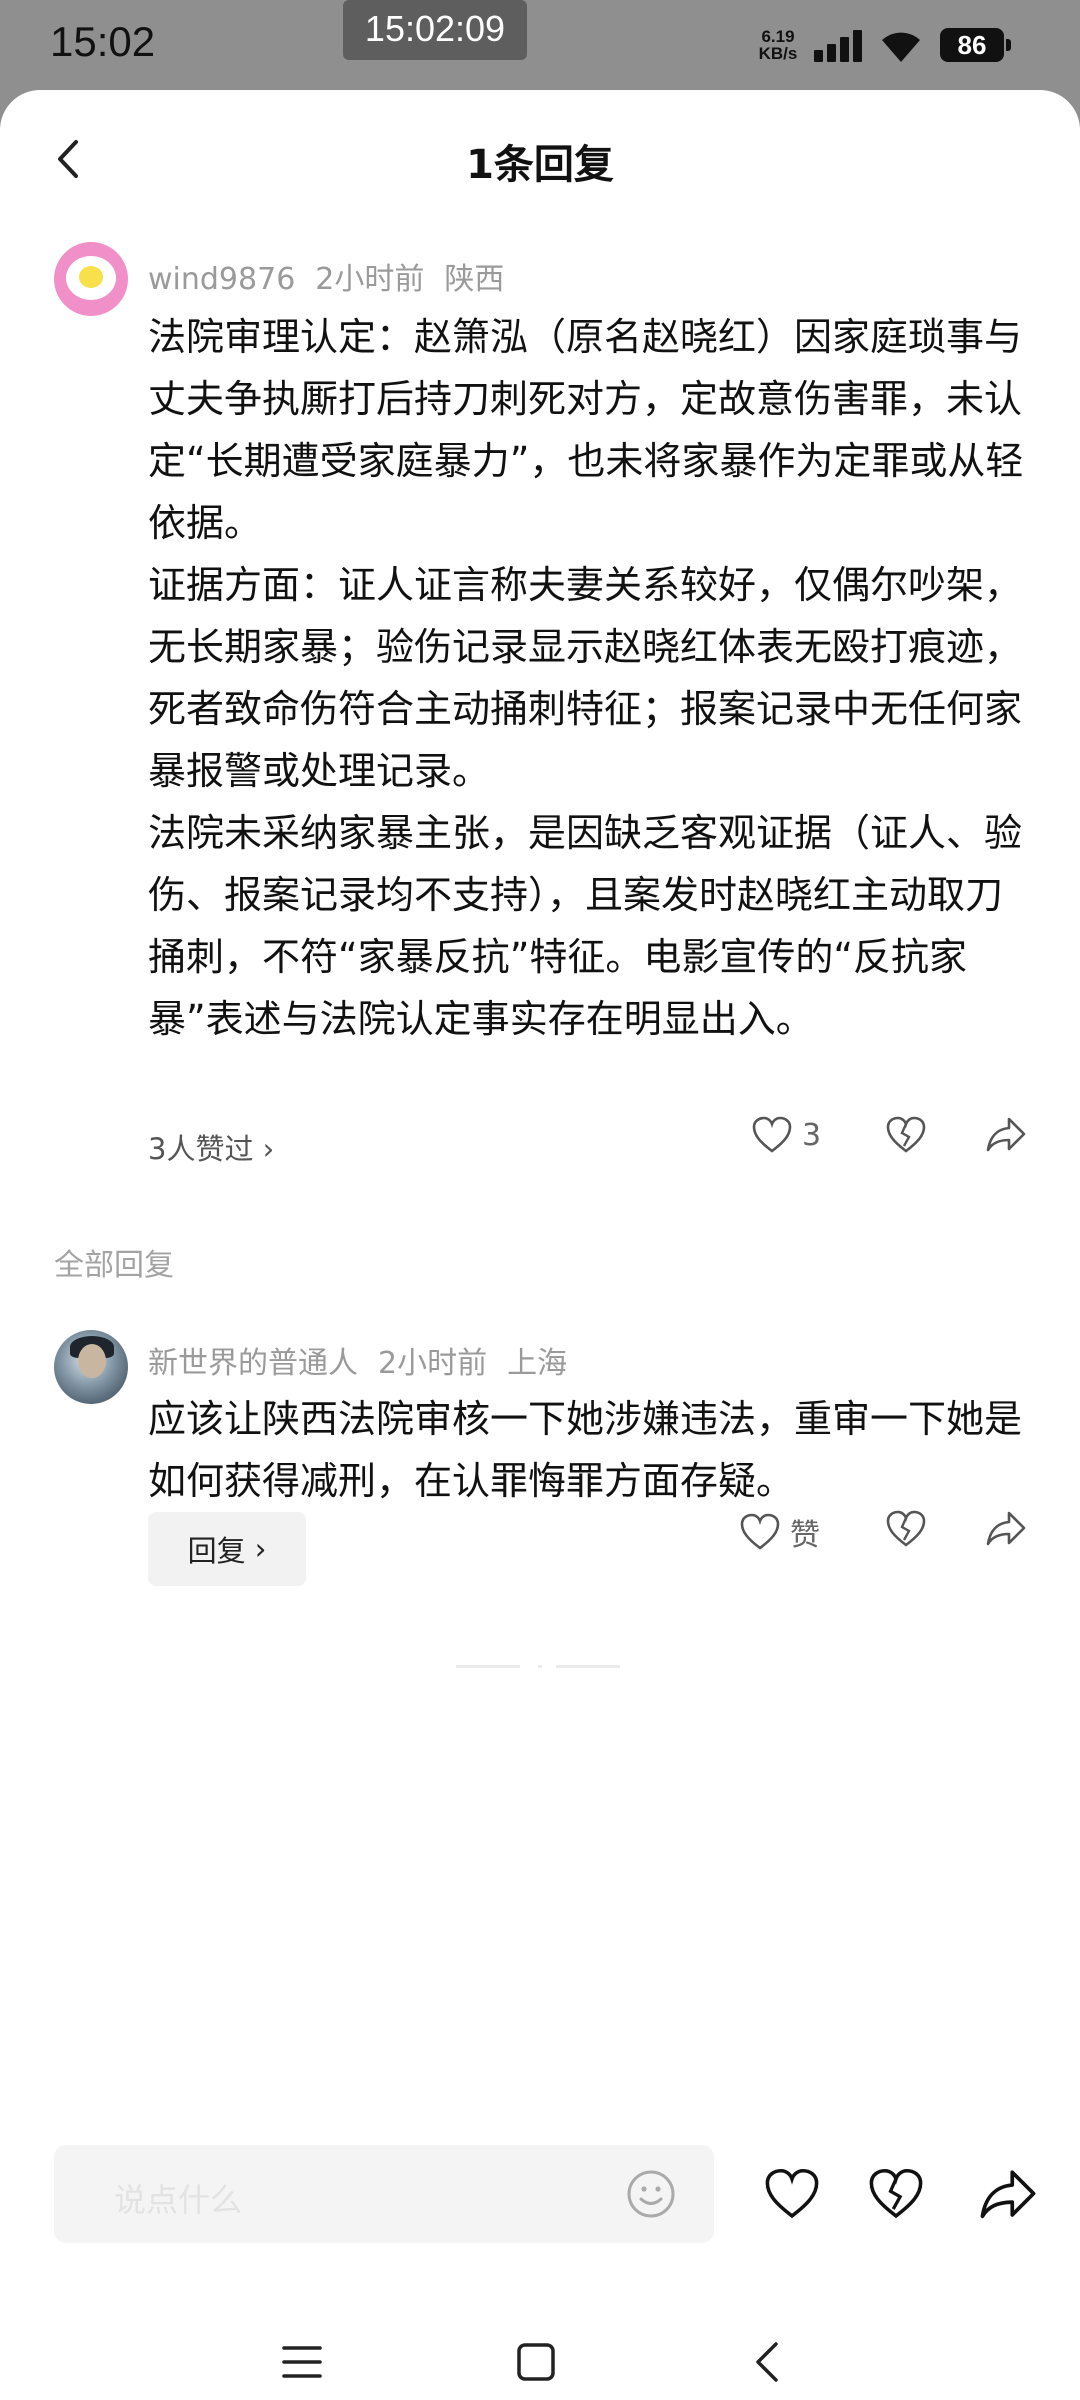  I want to click on battery-indicator: 86, so click(975, 45).